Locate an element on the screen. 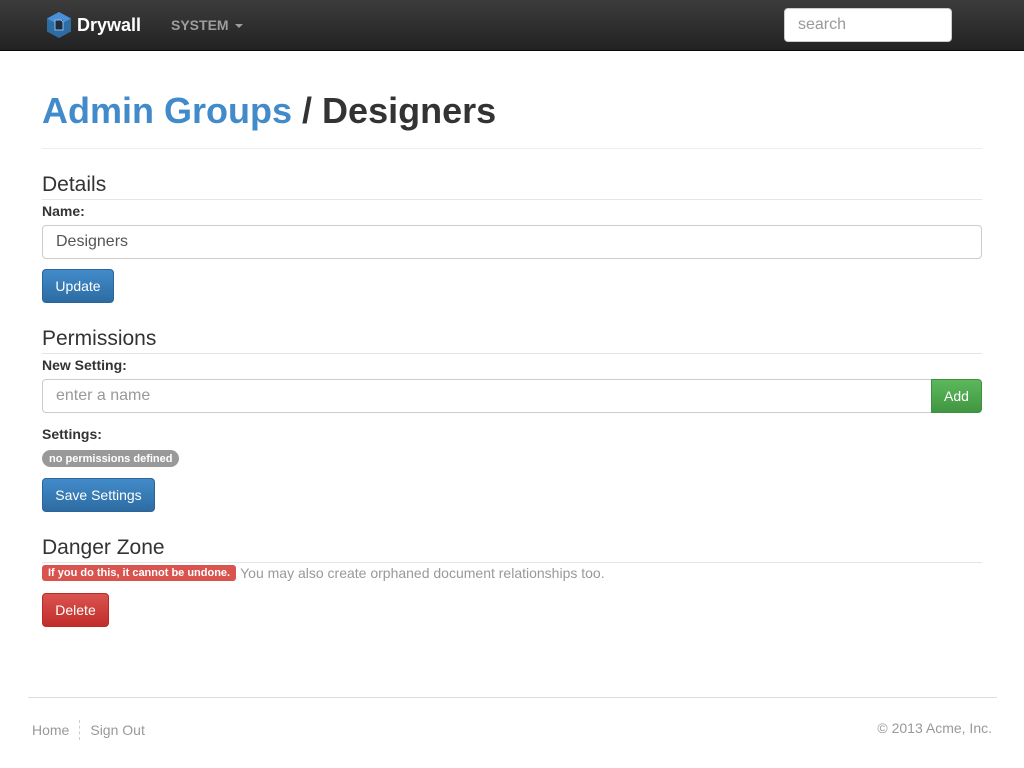 This screenshot has width=1024, height=768. footer-home-link: Home is located at coordinates (50, 730).